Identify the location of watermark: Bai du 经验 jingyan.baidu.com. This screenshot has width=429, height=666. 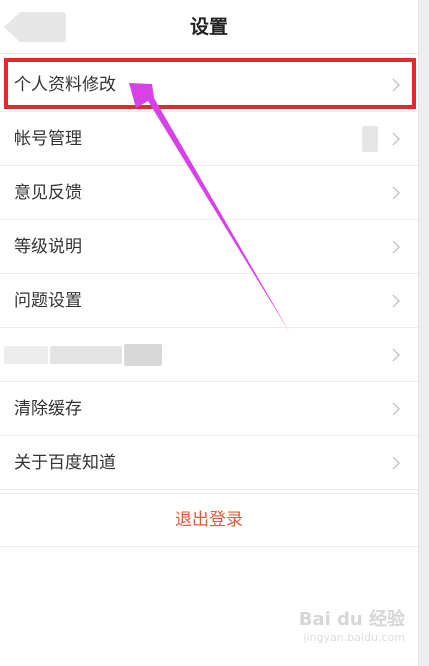
(352, 624).